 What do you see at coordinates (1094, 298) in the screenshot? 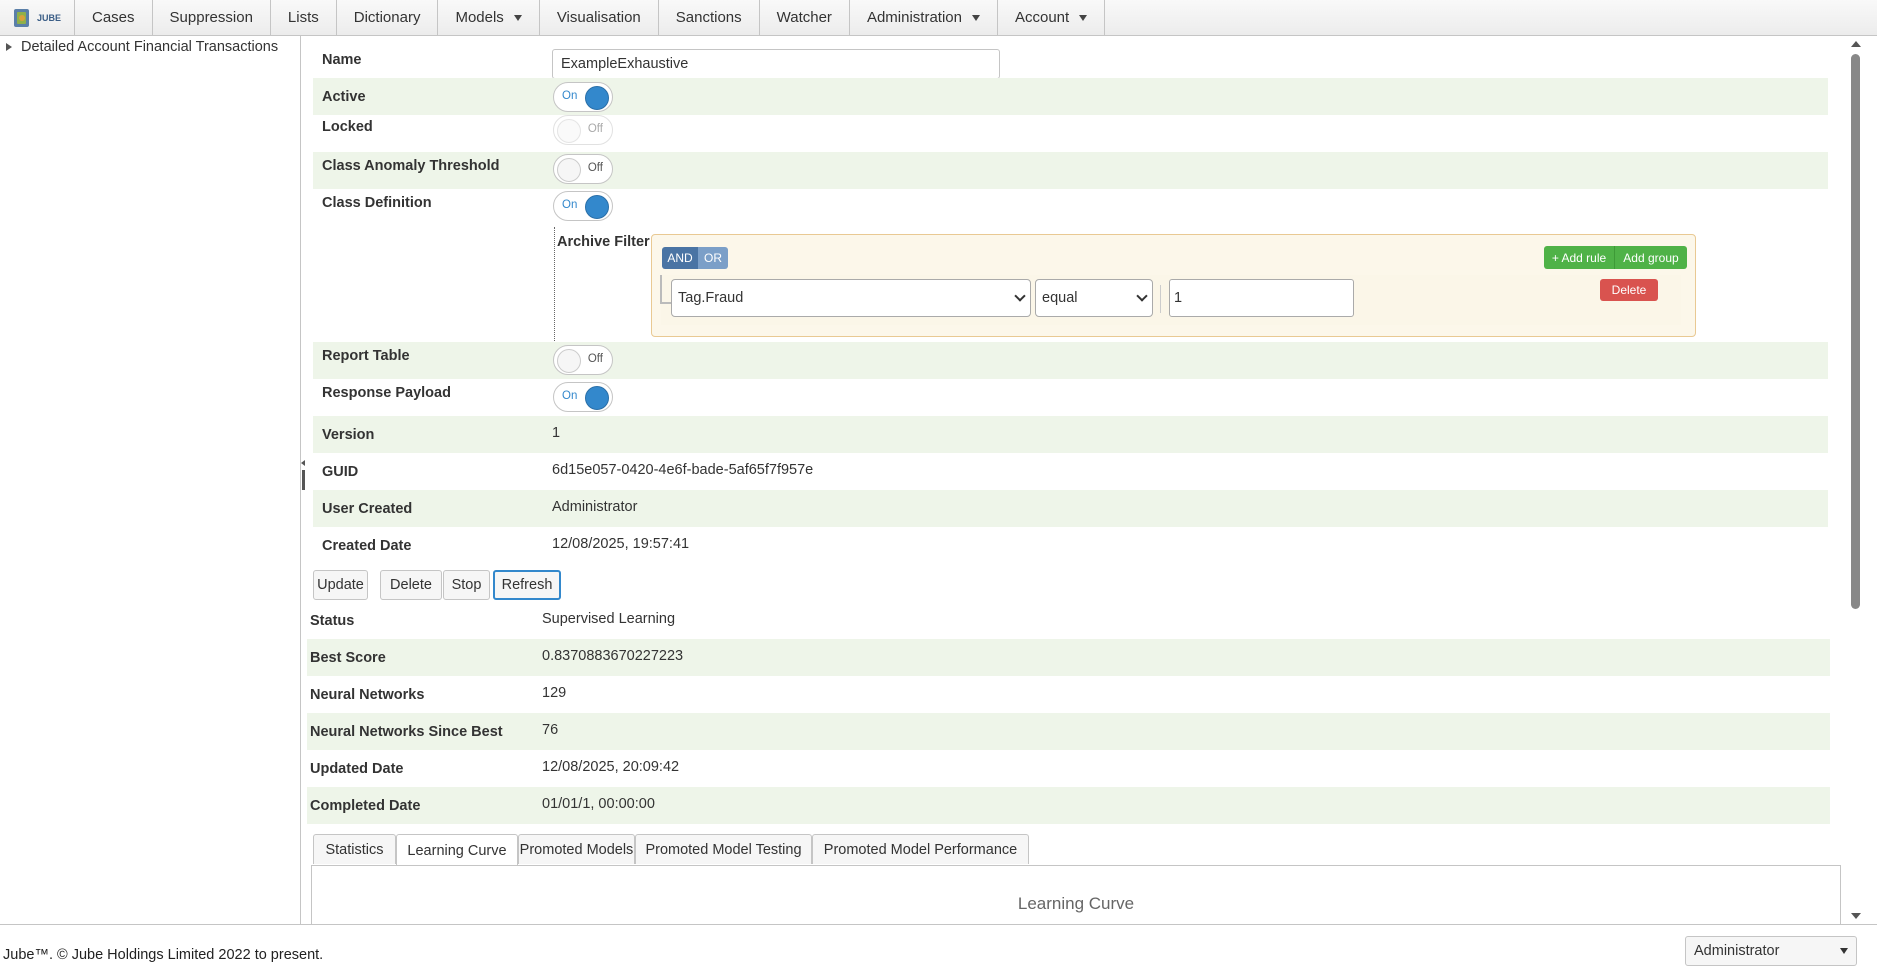
I see `rule-operator-select: equal` at bounding box center [1094, 298].